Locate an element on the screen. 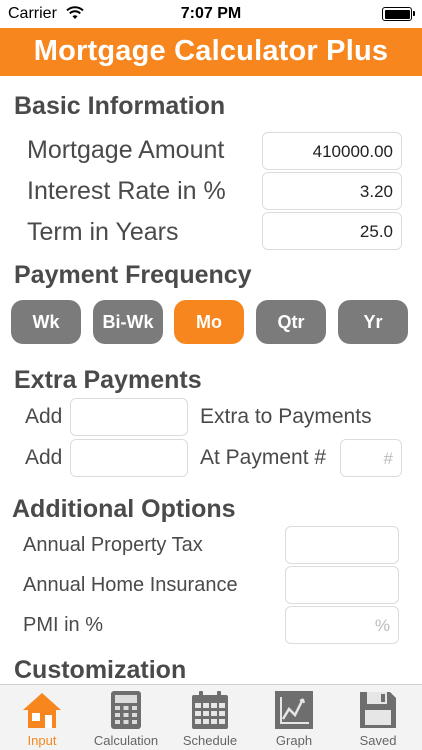  freq-yearly-button: Yr is located at coordinates (373, 322).